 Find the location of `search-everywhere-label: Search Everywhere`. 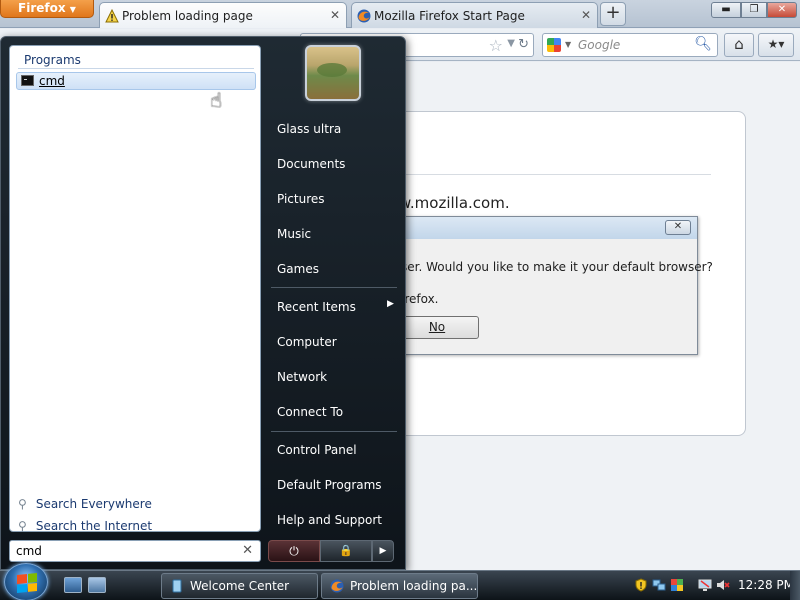

search-everywhere-label: Search Everywhere is located at coordinates (93, 504).